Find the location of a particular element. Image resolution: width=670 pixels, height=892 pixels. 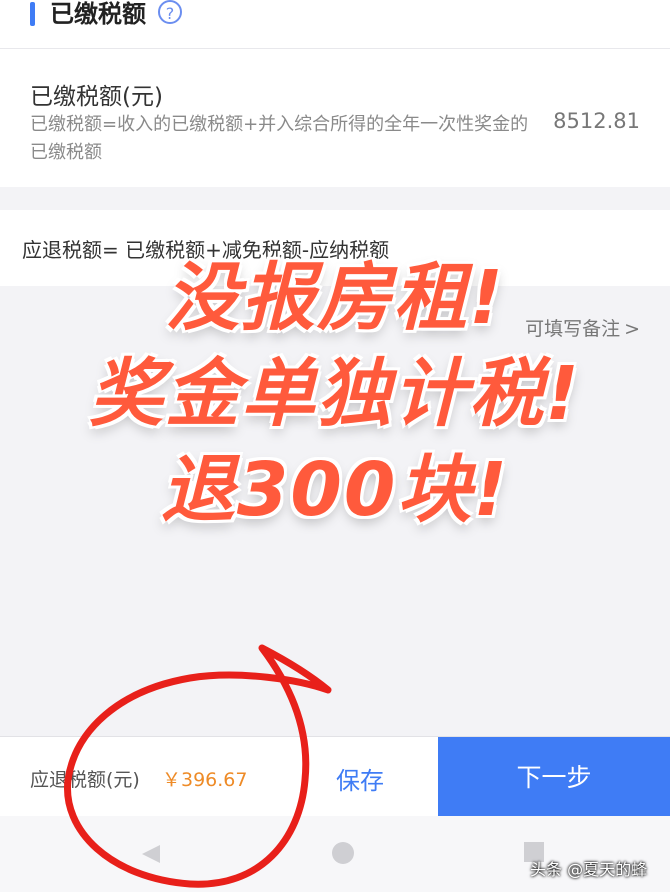

refund-value: ￥396.67 is located at coordinates (205, 780).